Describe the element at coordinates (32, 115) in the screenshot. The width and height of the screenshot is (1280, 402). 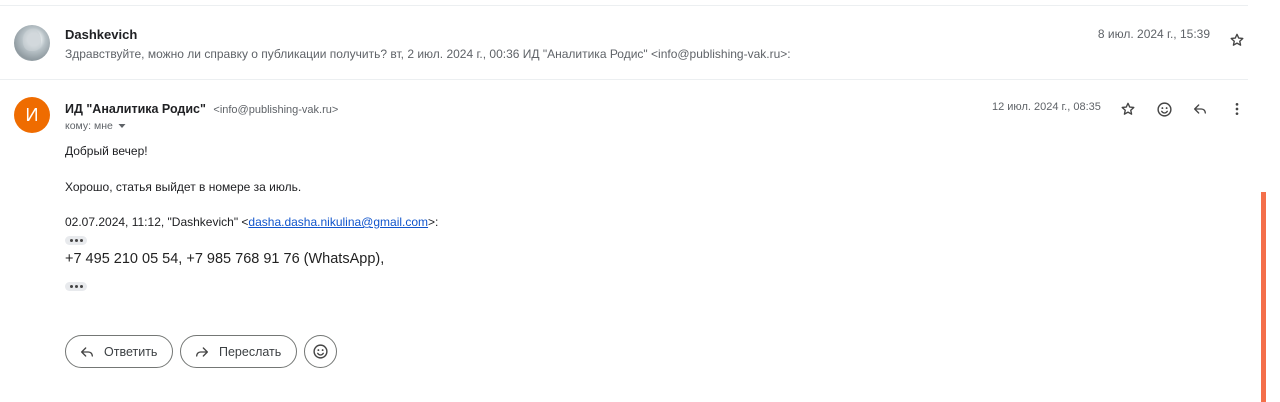
I see `sender-avatar-letter: И` at that location.